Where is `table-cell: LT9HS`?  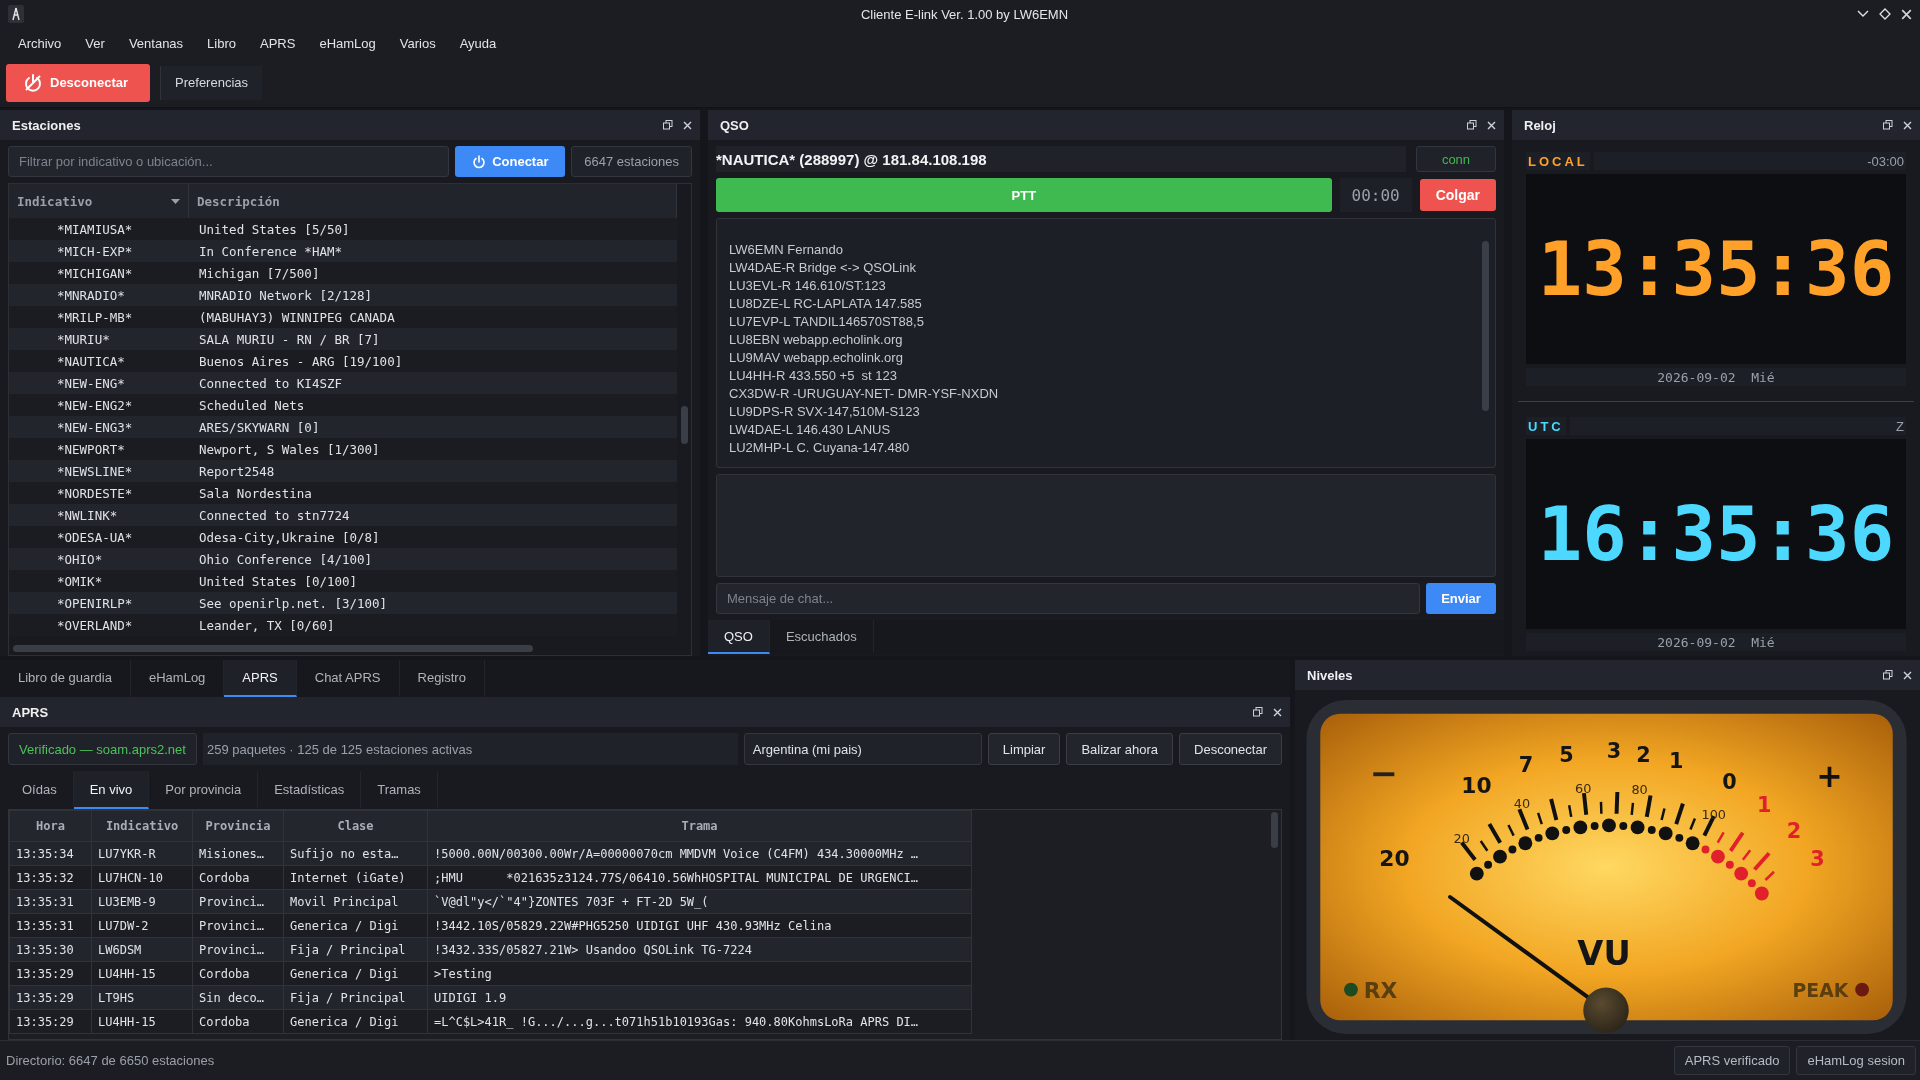
table-cell: LT9HS is located at coordinates (142, 997).